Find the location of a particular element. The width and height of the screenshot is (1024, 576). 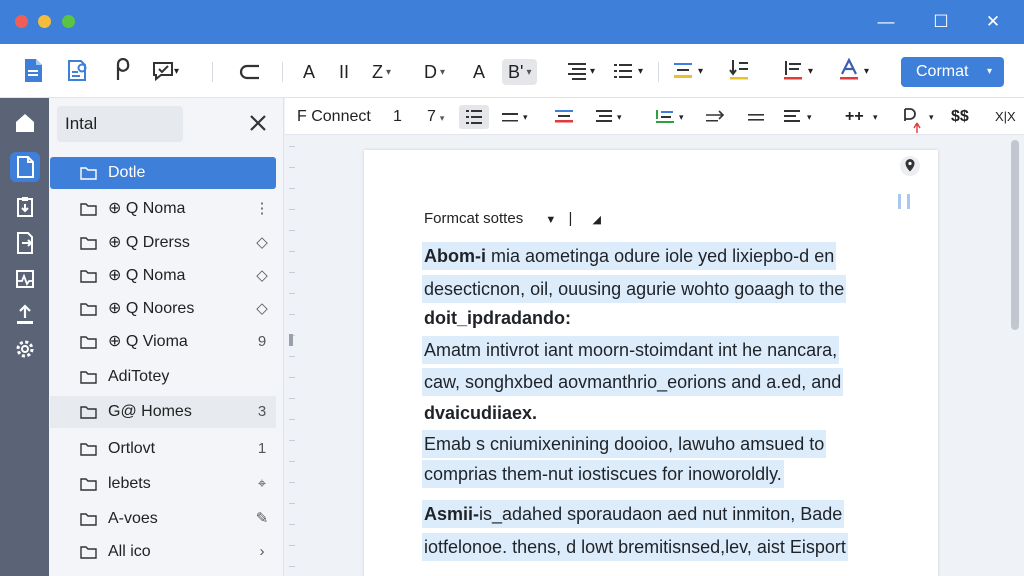

close-sidebar-icon is located at coordinates (258, 123).